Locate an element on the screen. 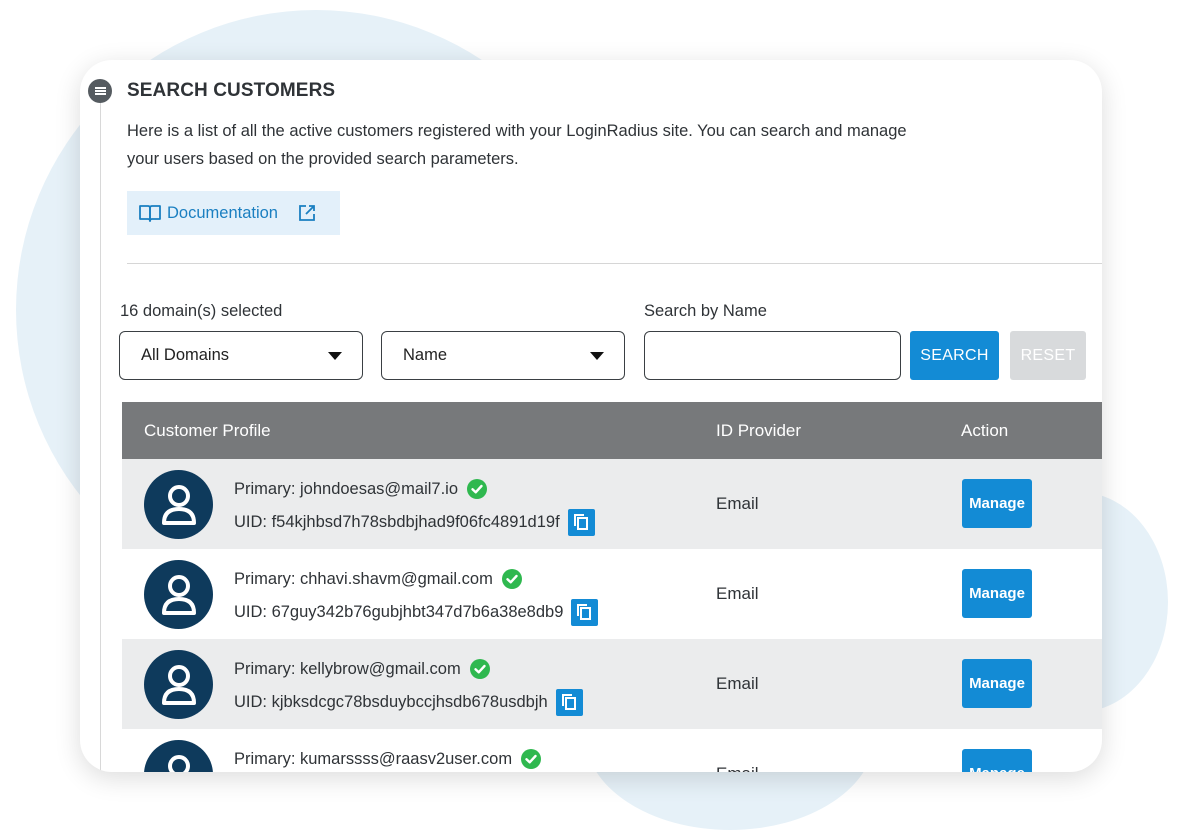 This screenshot has height=832, width=1181. customer-uid: UID: 67guy342b76gubjhbt347d7b6a38e8db9 is located at coordinates (416, 612).